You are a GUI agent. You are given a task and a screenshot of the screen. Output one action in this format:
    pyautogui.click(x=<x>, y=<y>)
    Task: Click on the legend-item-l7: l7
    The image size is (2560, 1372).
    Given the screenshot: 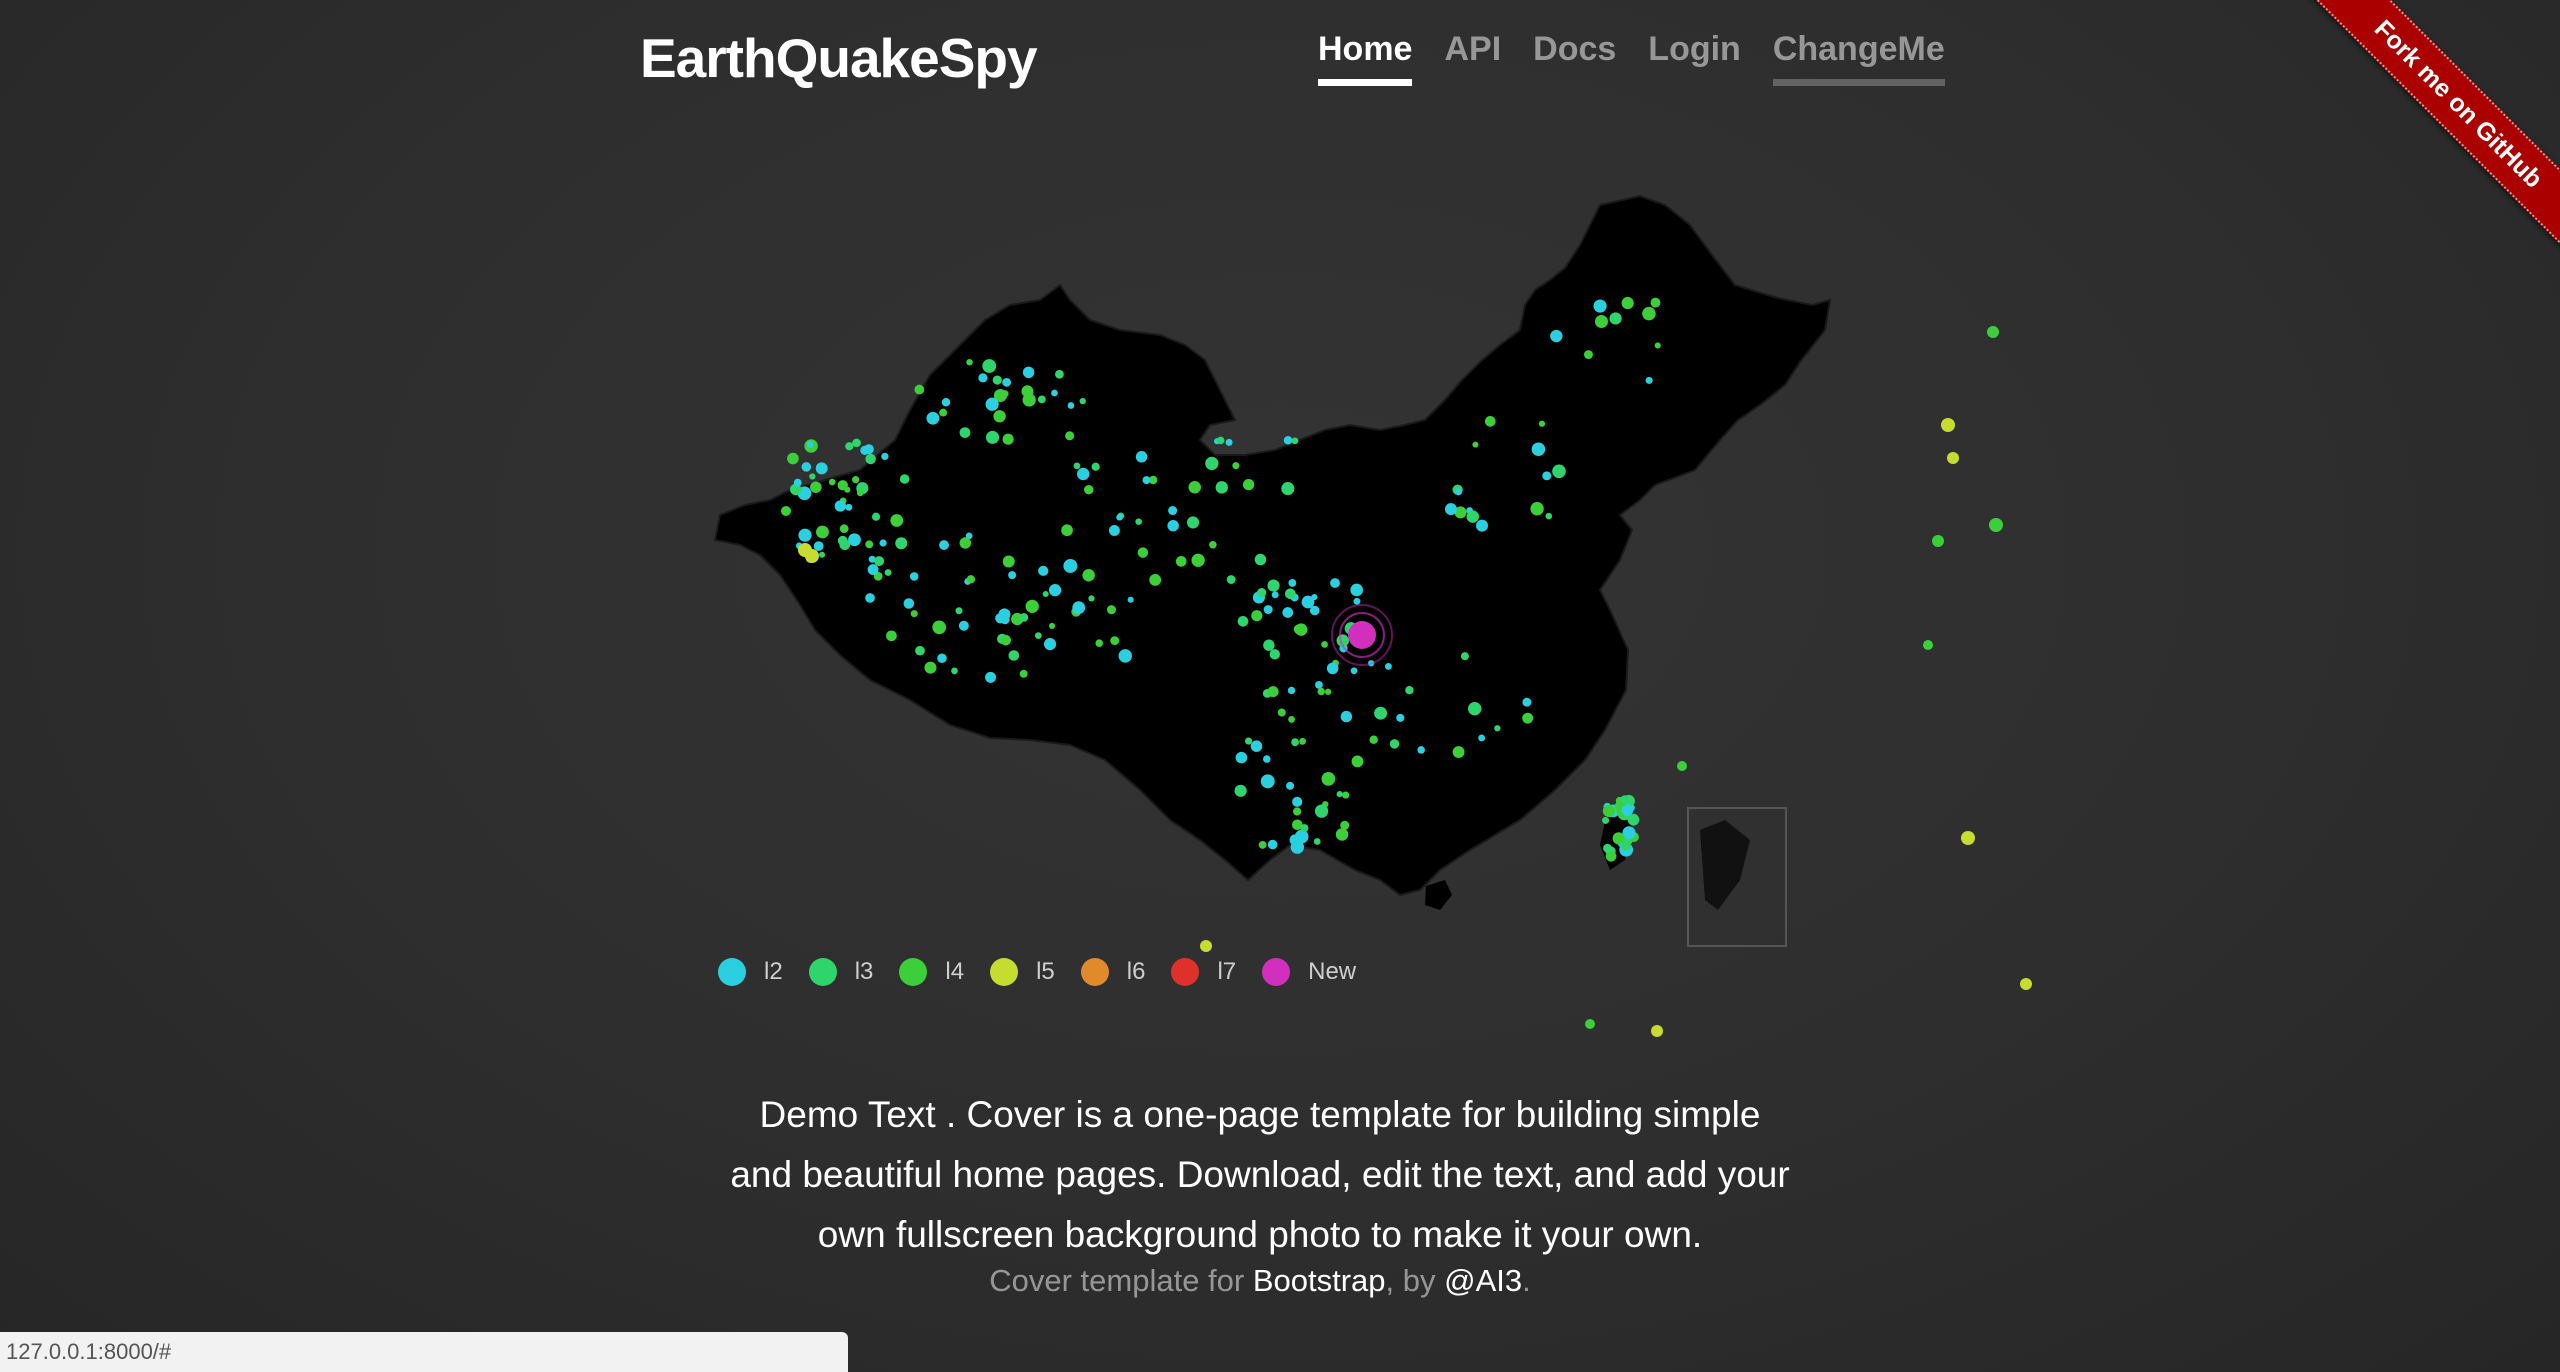 What is the action you would take?
    pyautogui.click(x=1203, y=972)
    